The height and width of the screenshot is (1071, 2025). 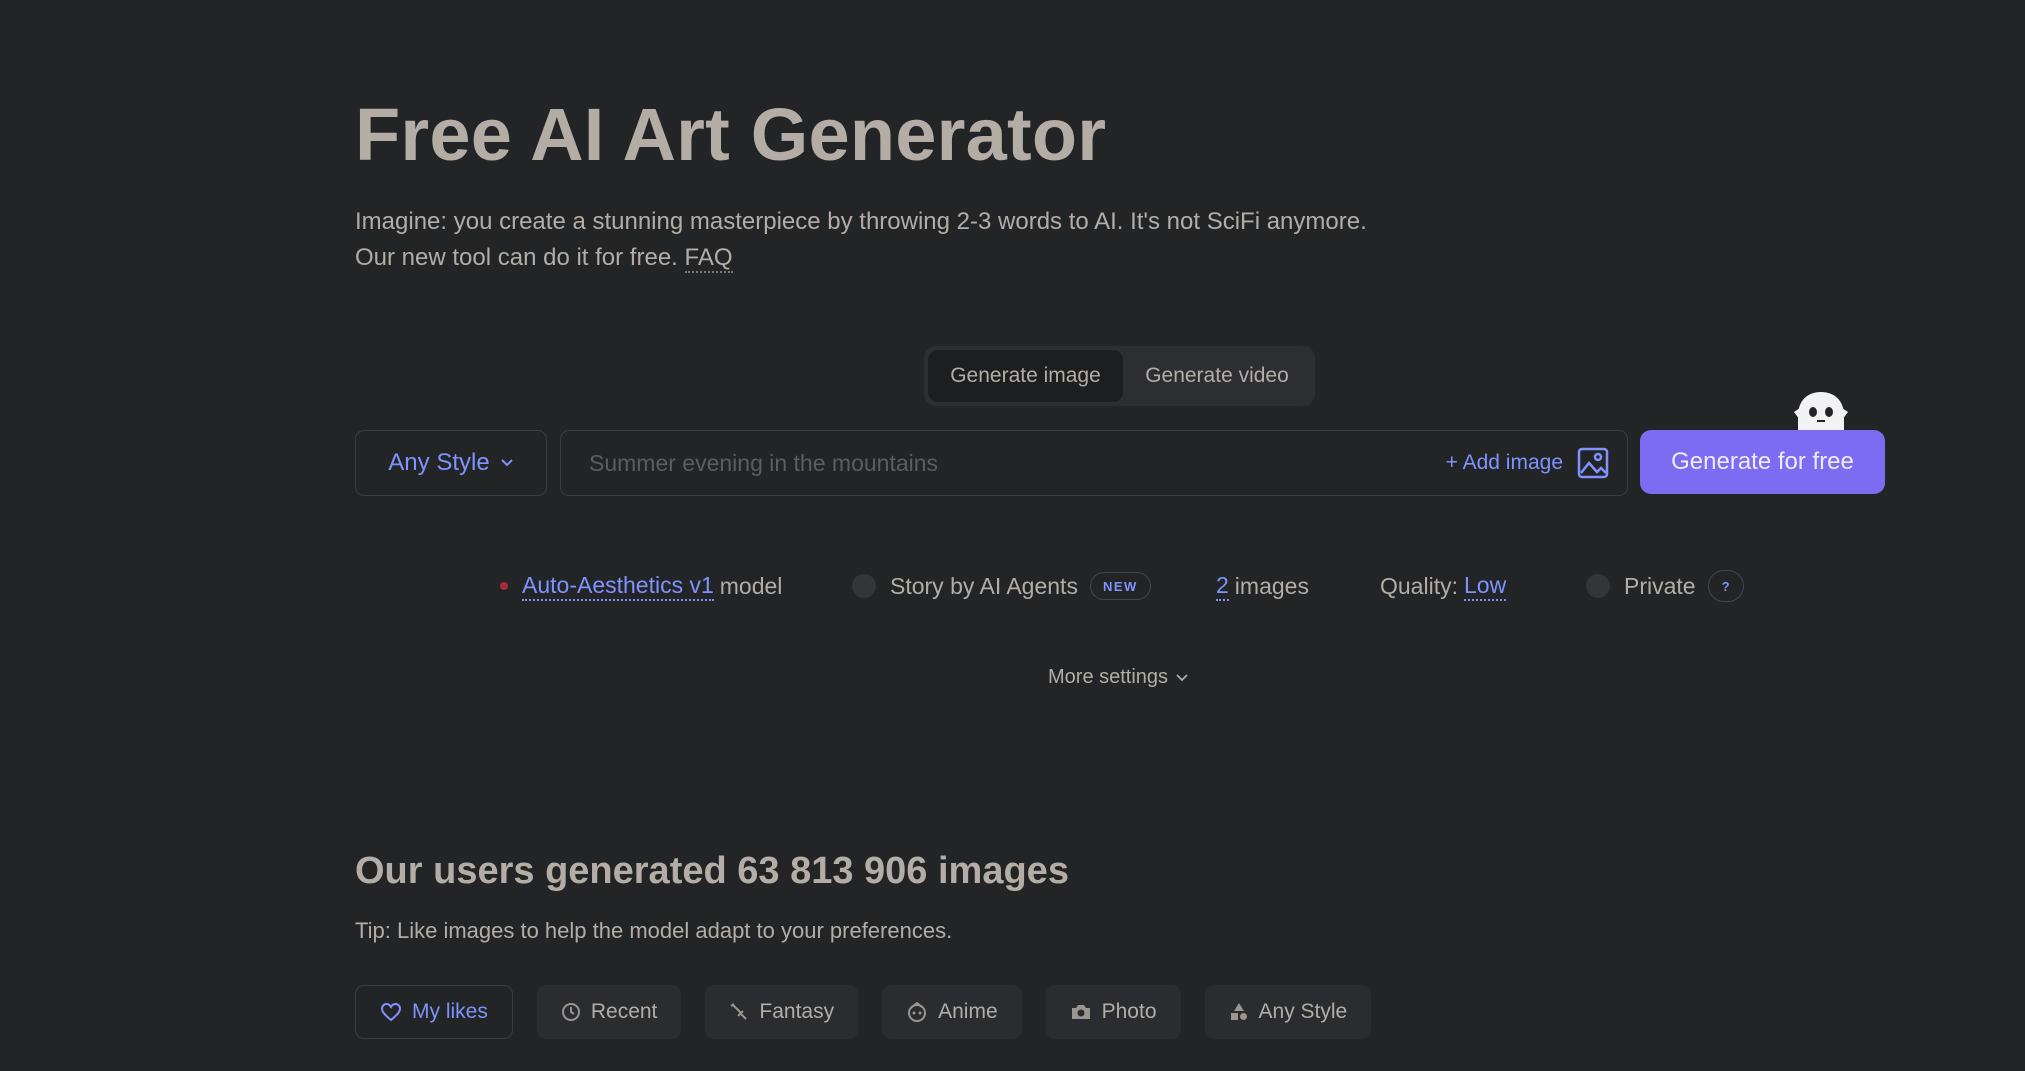 What do you see at coordinates (797, 1011) in the screenshot?
I see `filter-label: Fantasy` at bounding box center [797, 1011].